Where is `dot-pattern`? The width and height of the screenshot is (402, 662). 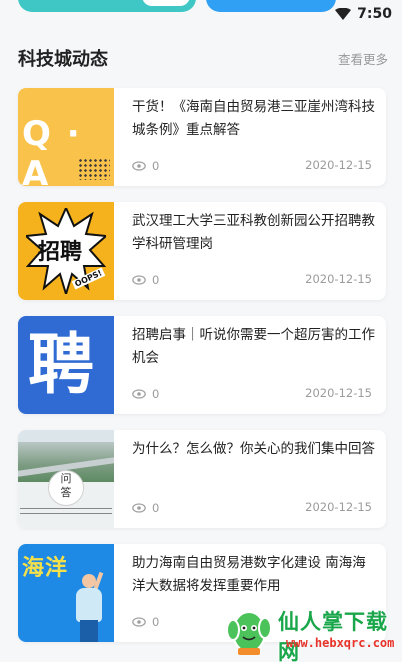 dot-pattern is located at coordinates (94, 169).